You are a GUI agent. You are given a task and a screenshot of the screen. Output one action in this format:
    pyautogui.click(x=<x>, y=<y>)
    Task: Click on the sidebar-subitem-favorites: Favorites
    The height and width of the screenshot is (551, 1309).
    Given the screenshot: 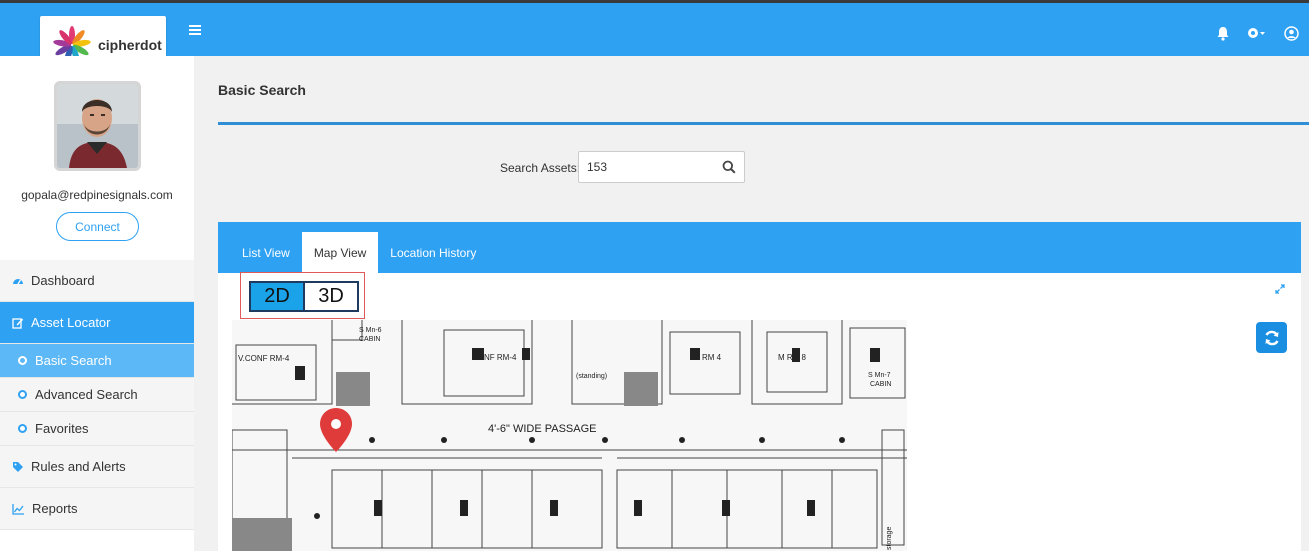 What is the action you would take?
    pyautogui.click(x=97, y=429)
    